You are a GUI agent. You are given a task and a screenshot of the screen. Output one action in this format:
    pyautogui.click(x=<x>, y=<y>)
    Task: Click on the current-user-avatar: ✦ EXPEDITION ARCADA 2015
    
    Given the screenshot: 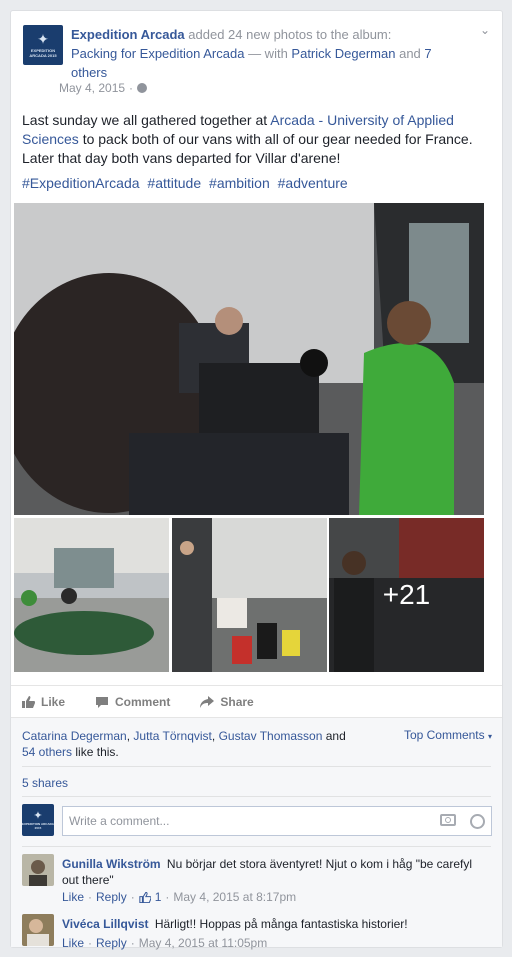 What is the action you would take?
    pyautogui.click(x=38, y=820)
    